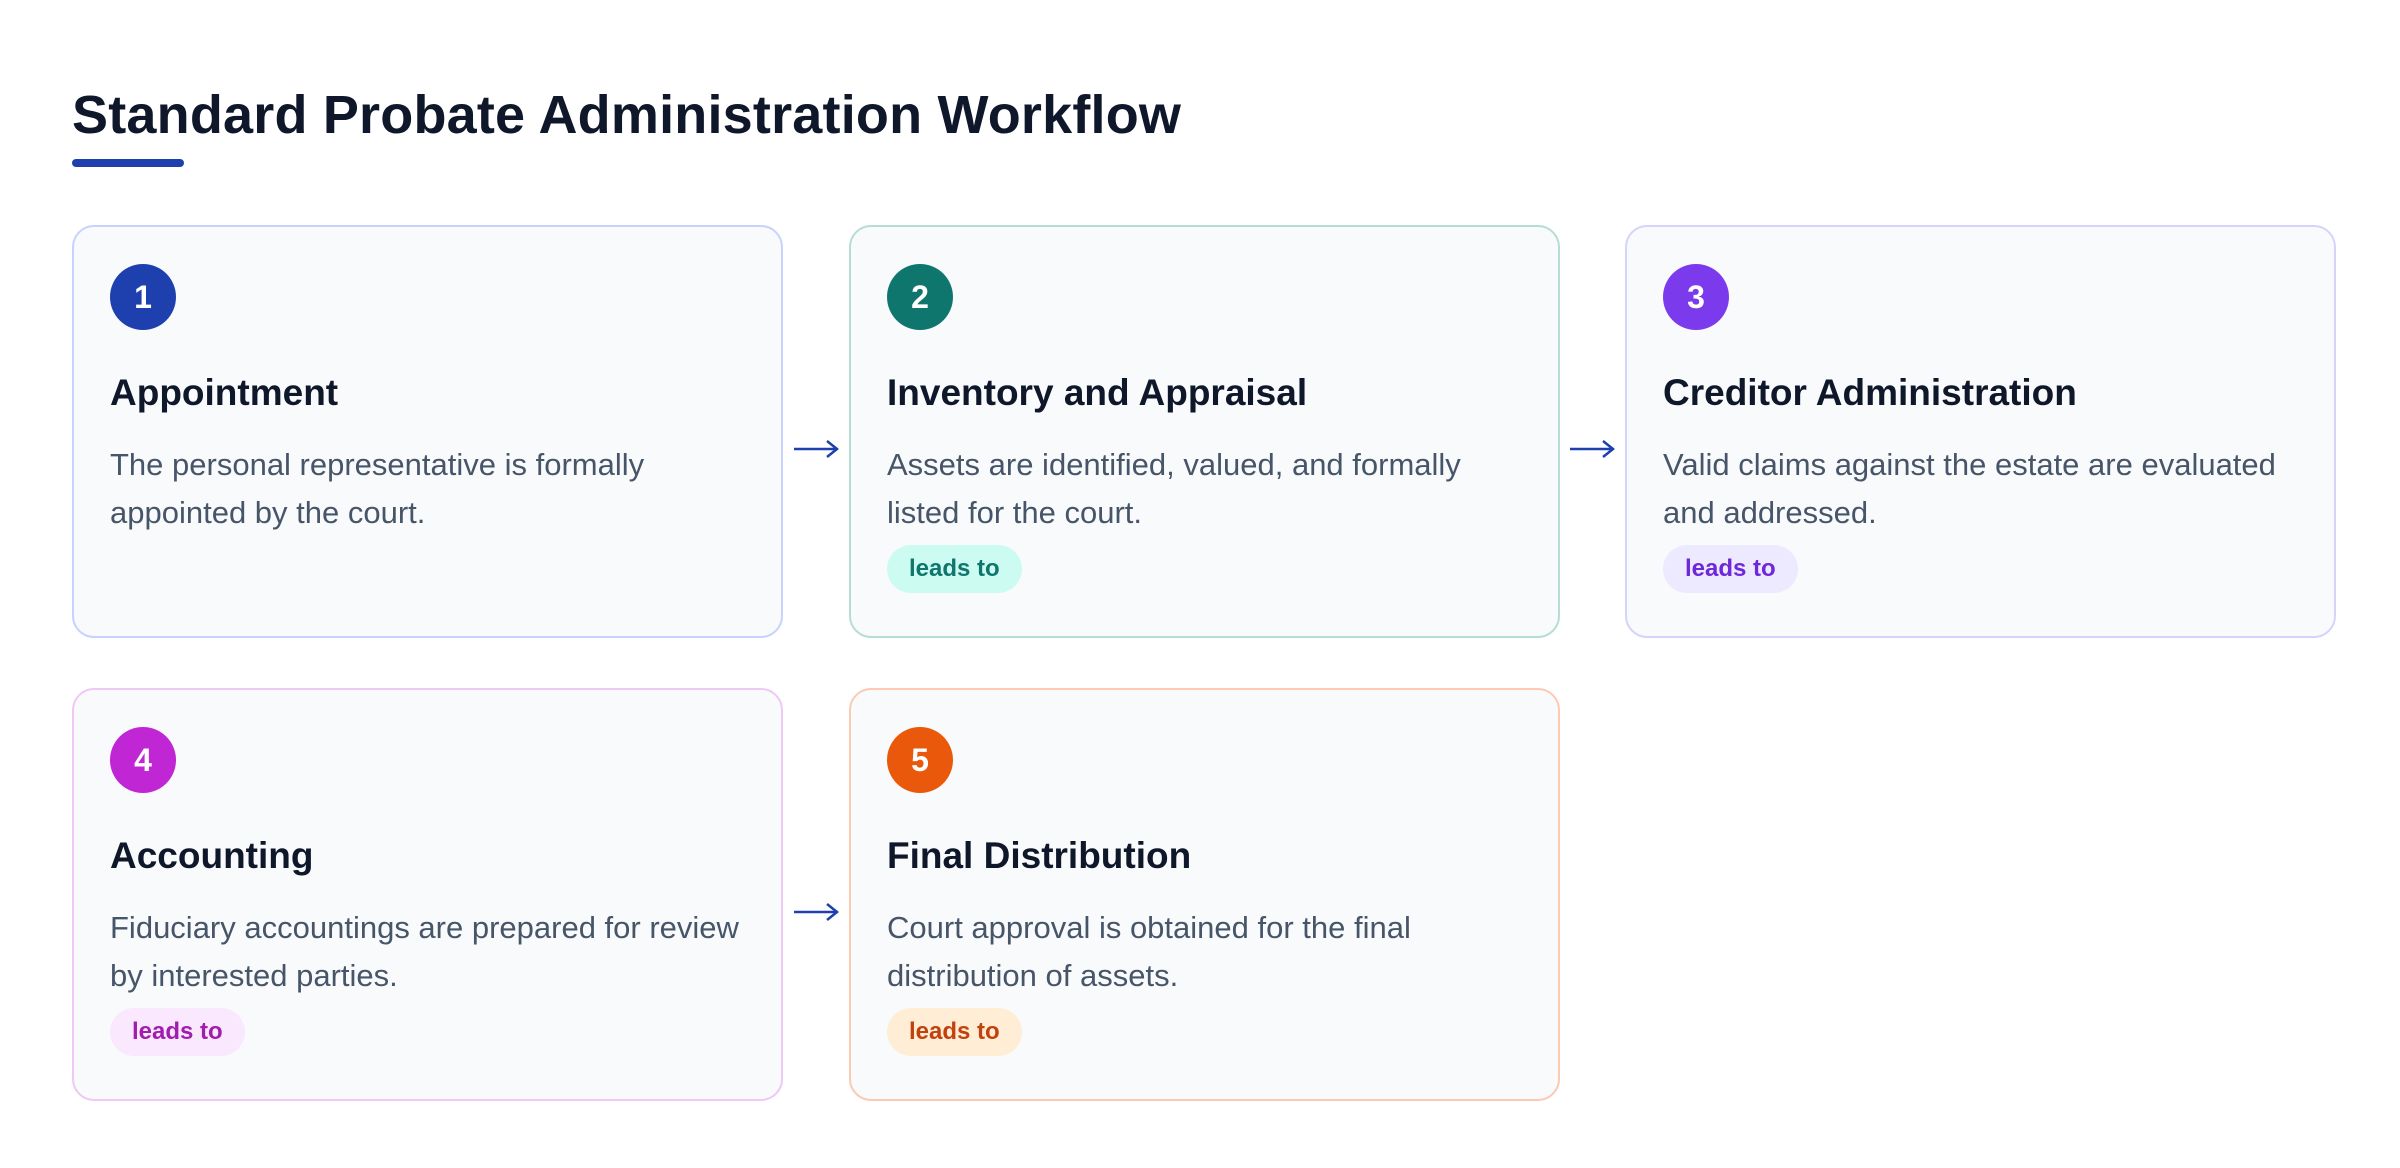 Image resolution: width=2400 pixels, height=1168 pixels. I want to click on step-title: Accounting, so click(212, 855).